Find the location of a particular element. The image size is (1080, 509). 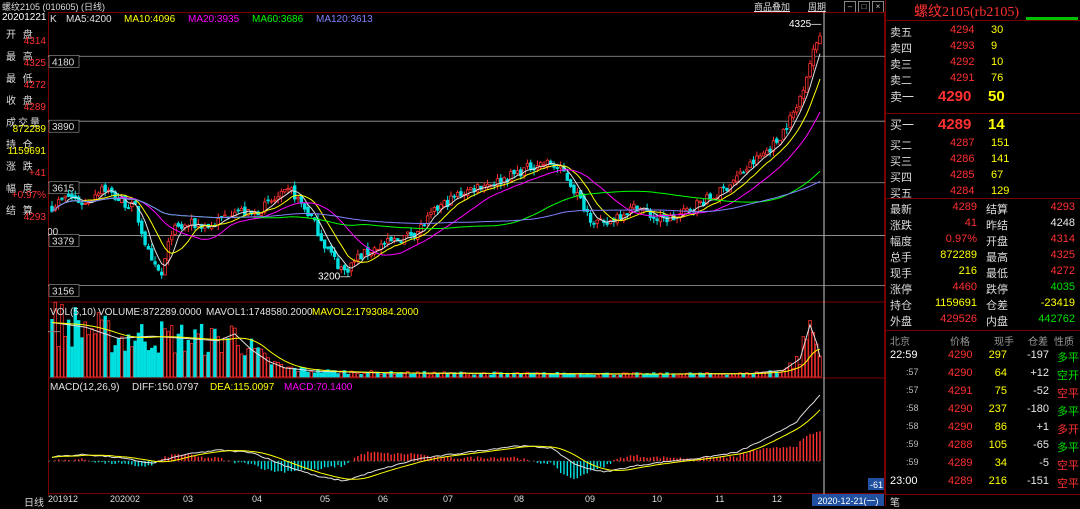

bar-info-value: 4293 is located at coordinates (34, 217).